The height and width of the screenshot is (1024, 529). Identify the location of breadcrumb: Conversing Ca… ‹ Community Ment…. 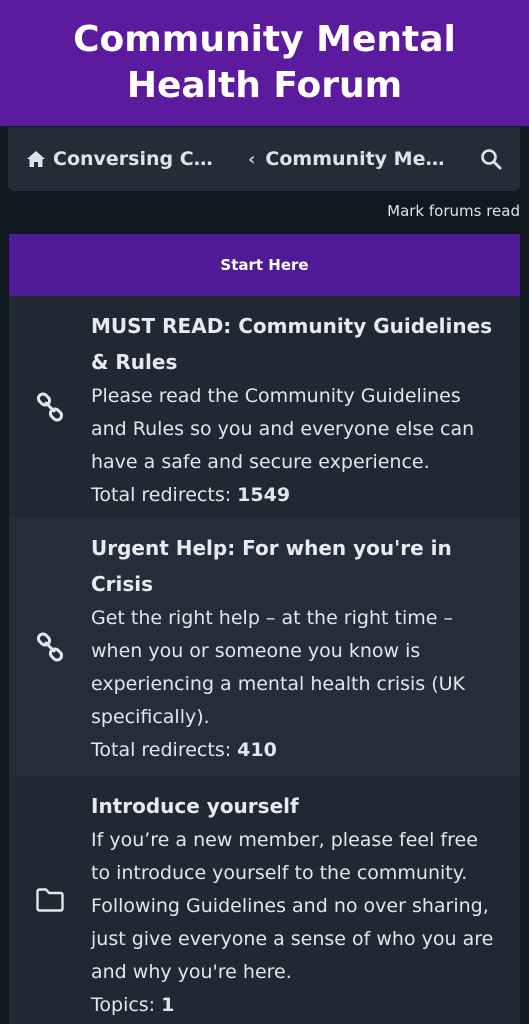
(264, 159).